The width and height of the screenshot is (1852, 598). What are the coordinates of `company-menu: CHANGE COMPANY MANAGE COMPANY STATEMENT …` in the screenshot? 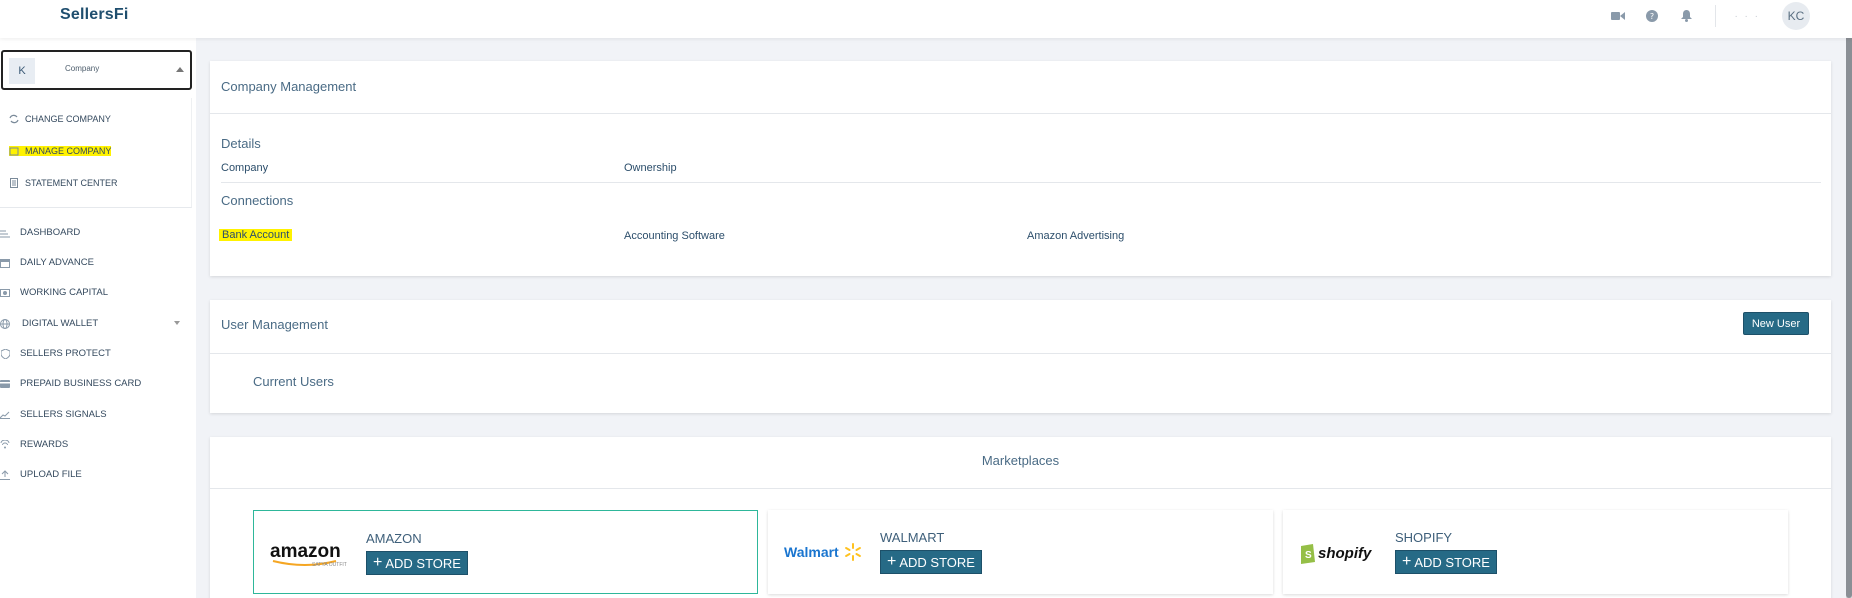 It's located at (96, 153).